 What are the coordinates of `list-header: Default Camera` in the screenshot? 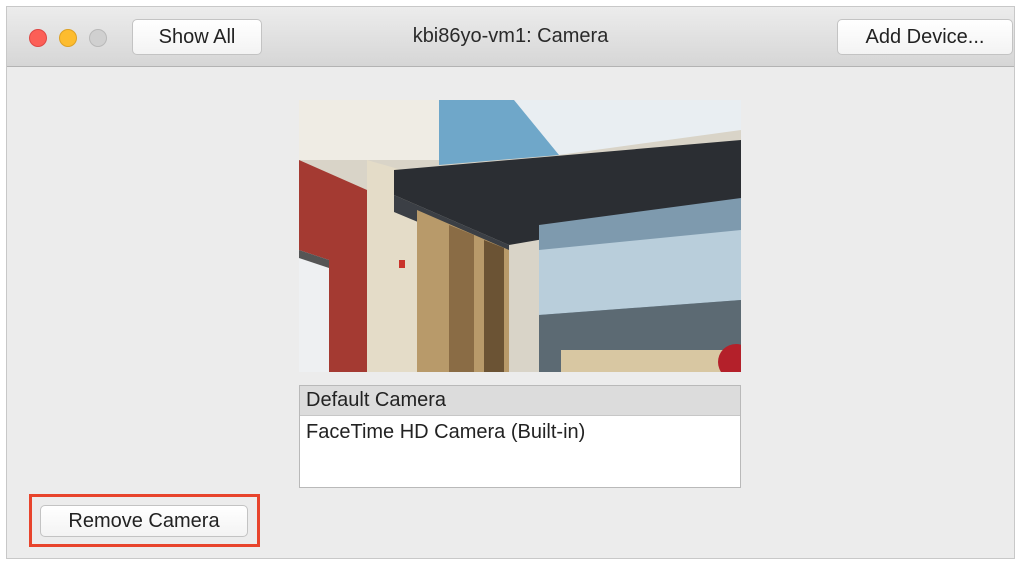 It's located at (520, 401).